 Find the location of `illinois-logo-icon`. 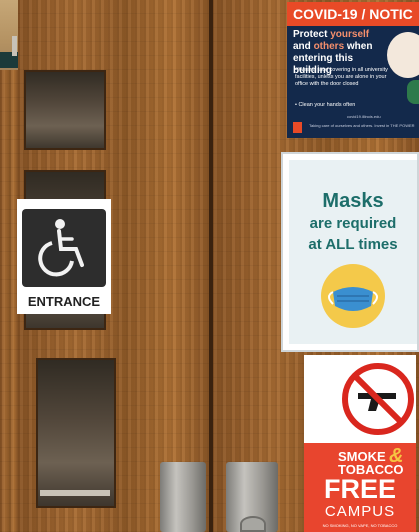

illinois-logo-icon is located at coordinates (297, 127).